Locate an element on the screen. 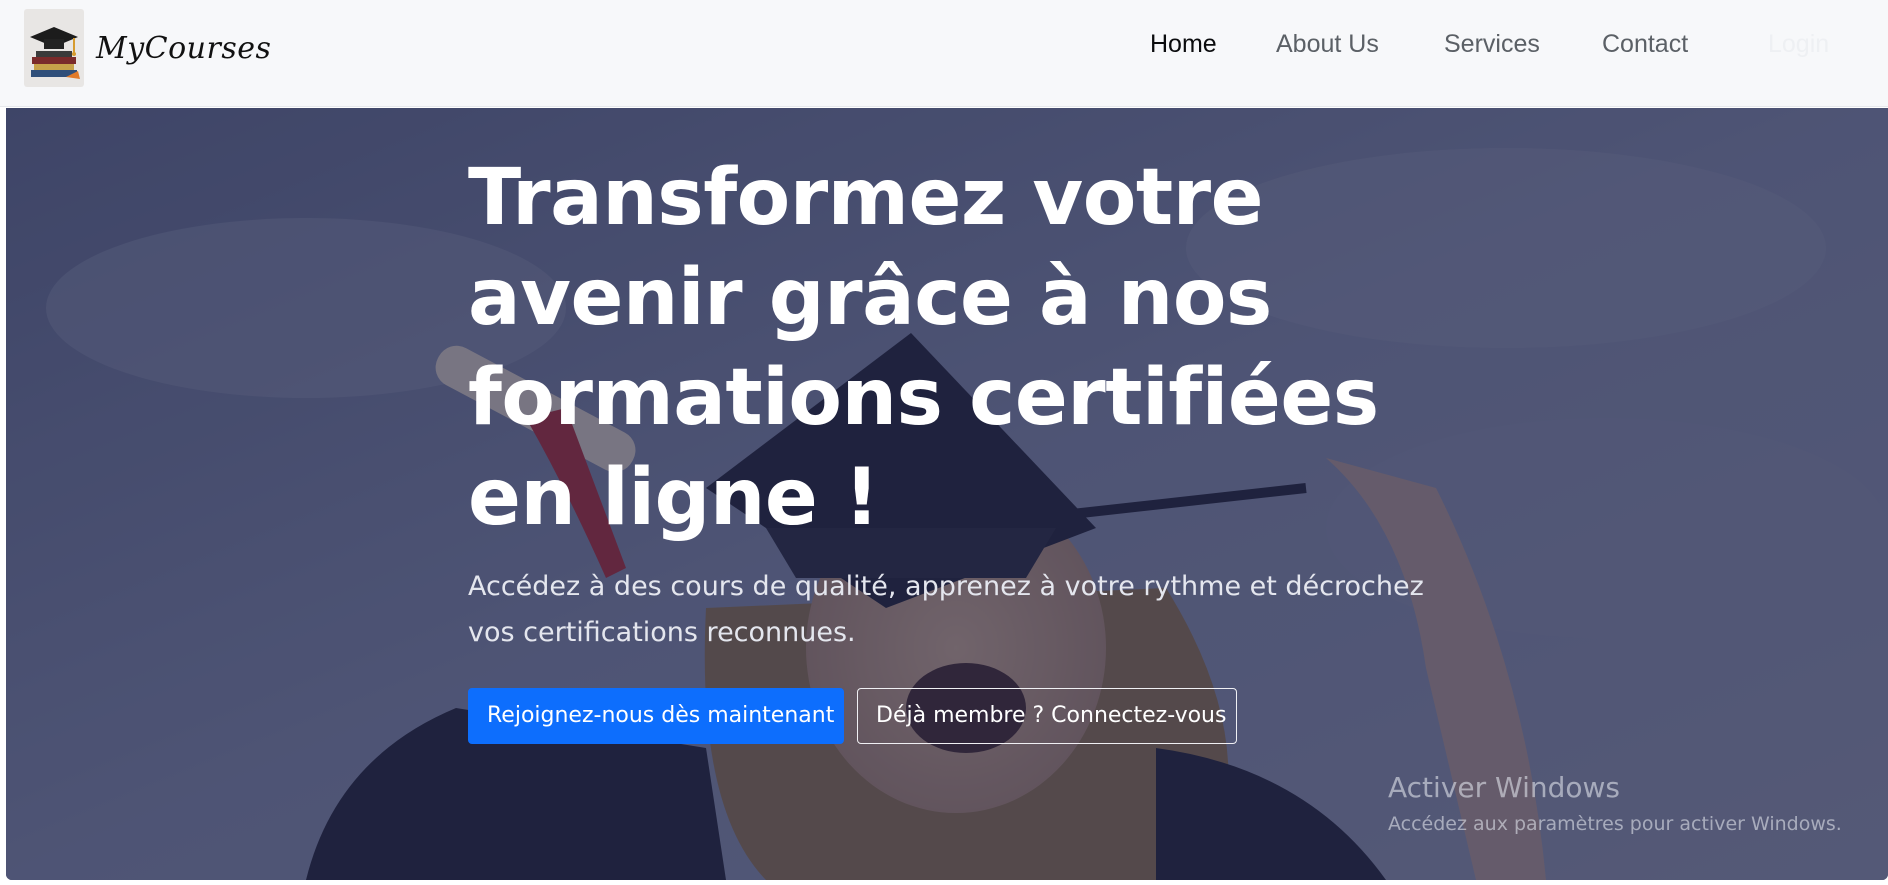 The image size is (1888, 885). nav-link-contact: Contact is located at coordinates (1645, 44).